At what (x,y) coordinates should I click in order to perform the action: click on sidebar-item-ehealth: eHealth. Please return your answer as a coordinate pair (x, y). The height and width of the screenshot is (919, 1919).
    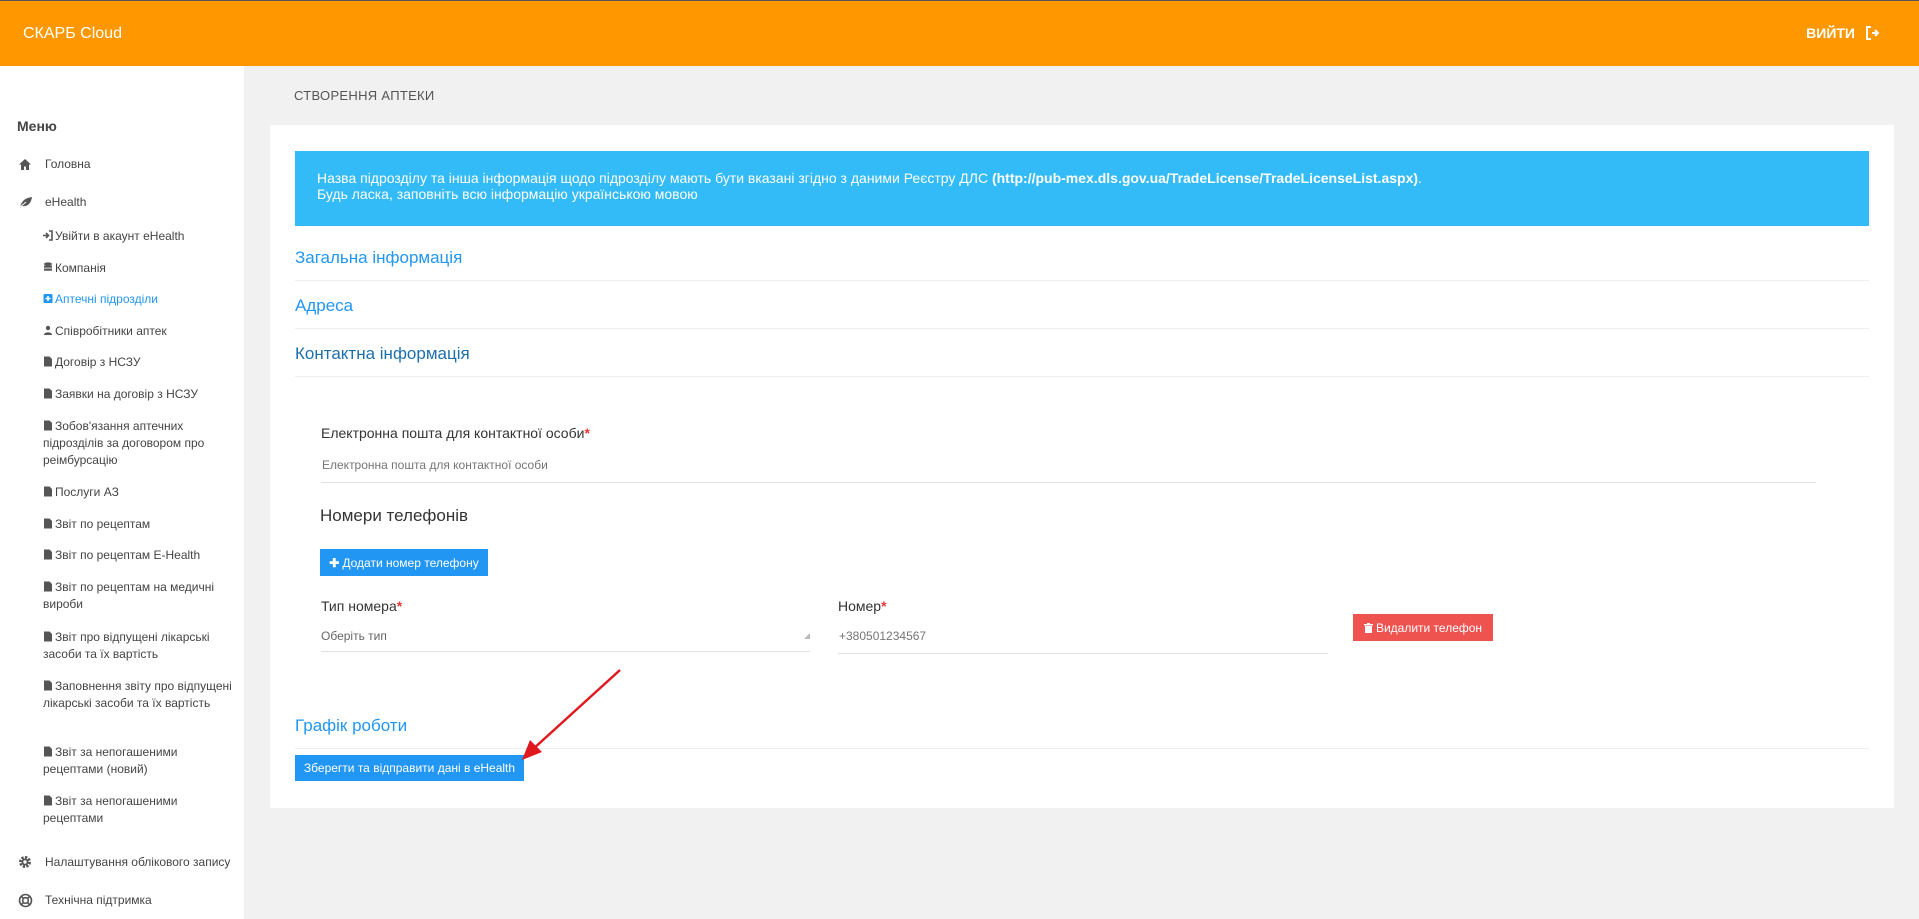
    Looking at the image, I should click on (51, 202).